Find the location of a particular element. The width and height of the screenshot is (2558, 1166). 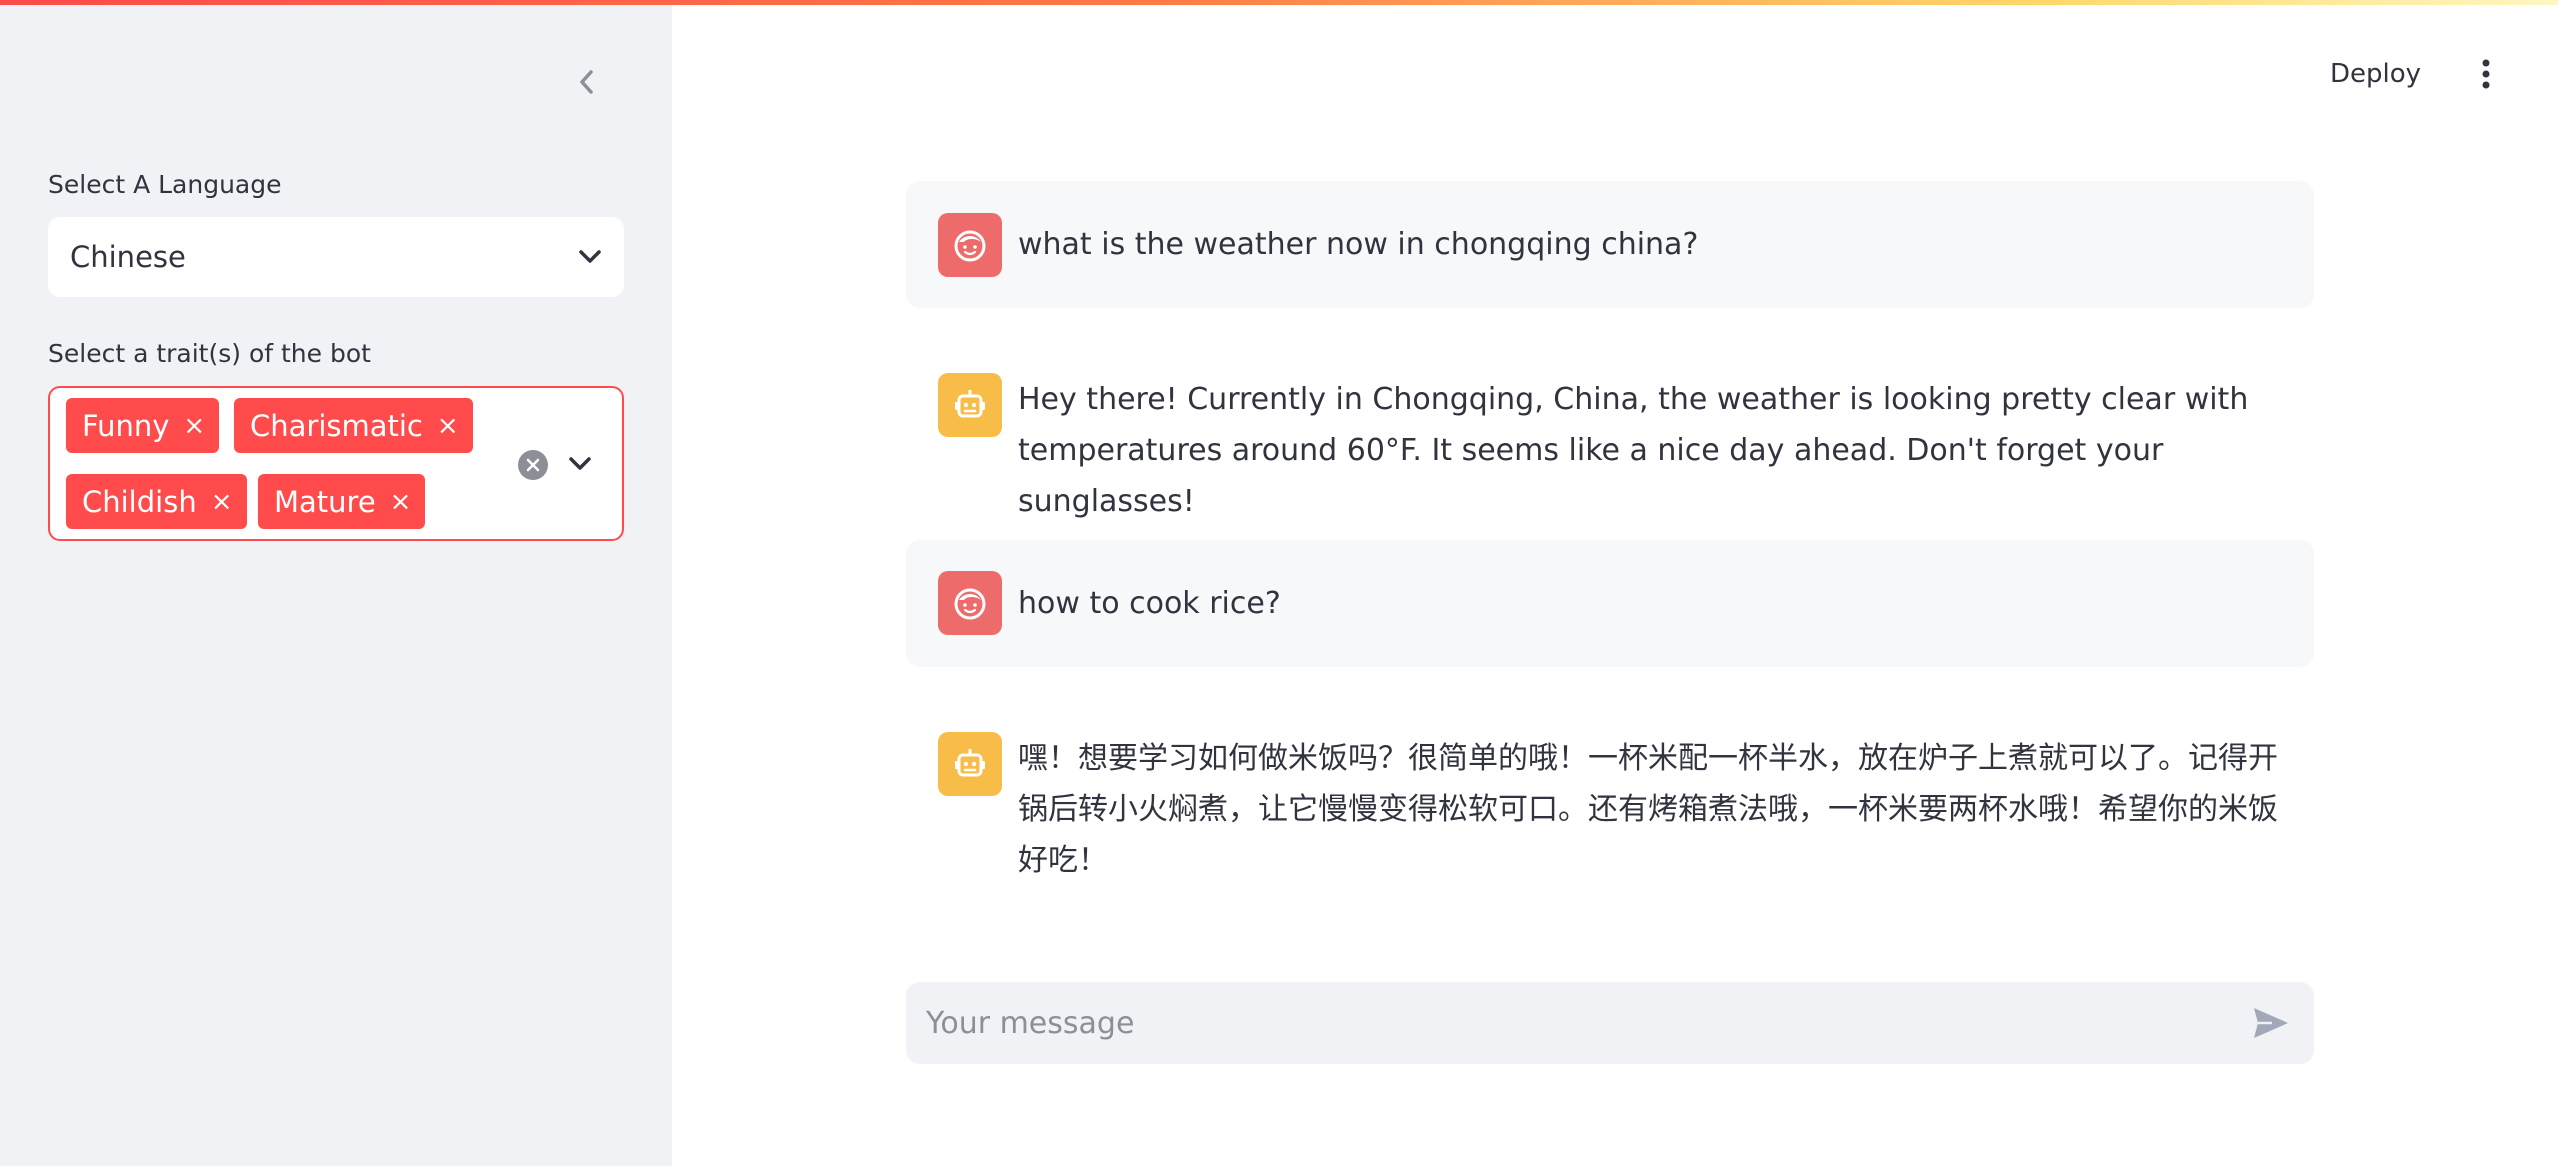

send-icon is located at coordinates (2271, 1023).